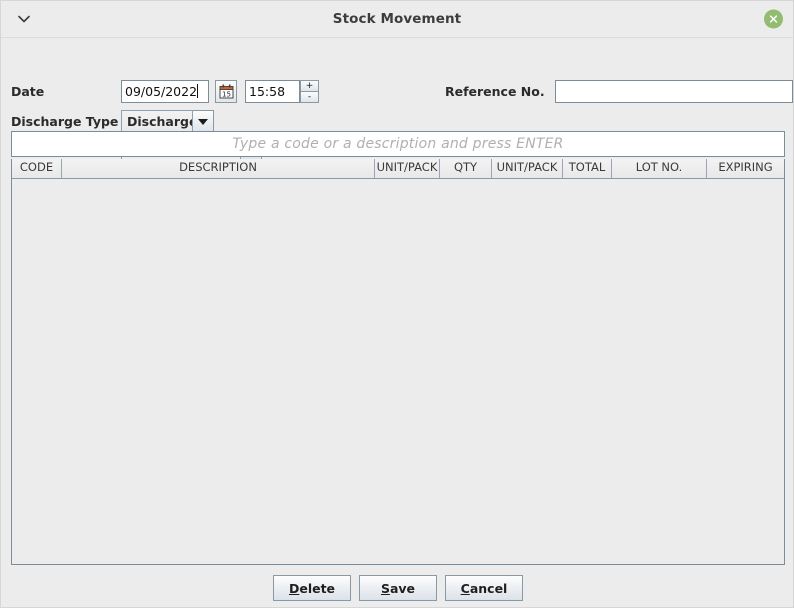 Image resolution: width=794 pixels, height=608 pixels. I want to click on delete-label-rest: elete, so click(317, 588).